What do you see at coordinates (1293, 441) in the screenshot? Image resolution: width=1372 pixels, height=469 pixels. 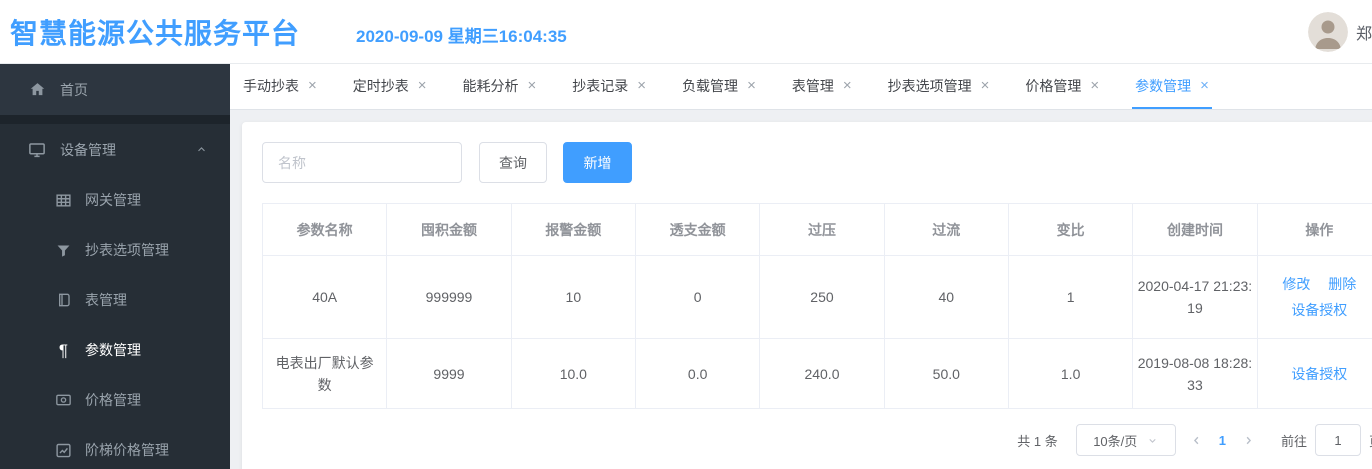 I see `goto-label: 前往` at bounding box center [1293, 441].